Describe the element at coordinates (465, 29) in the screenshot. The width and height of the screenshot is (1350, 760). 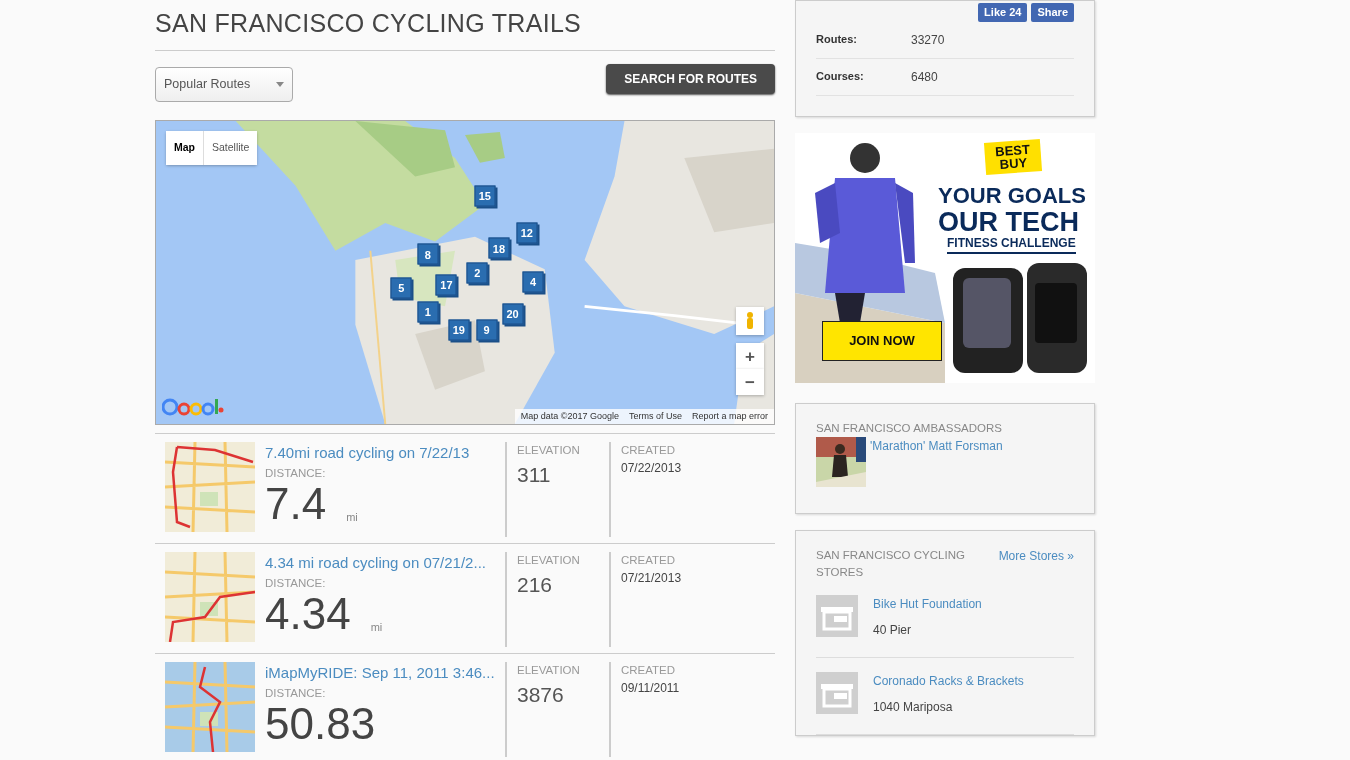
I see `page-title: SAN FRANCISCO CYCLING TRAILS` at that location.